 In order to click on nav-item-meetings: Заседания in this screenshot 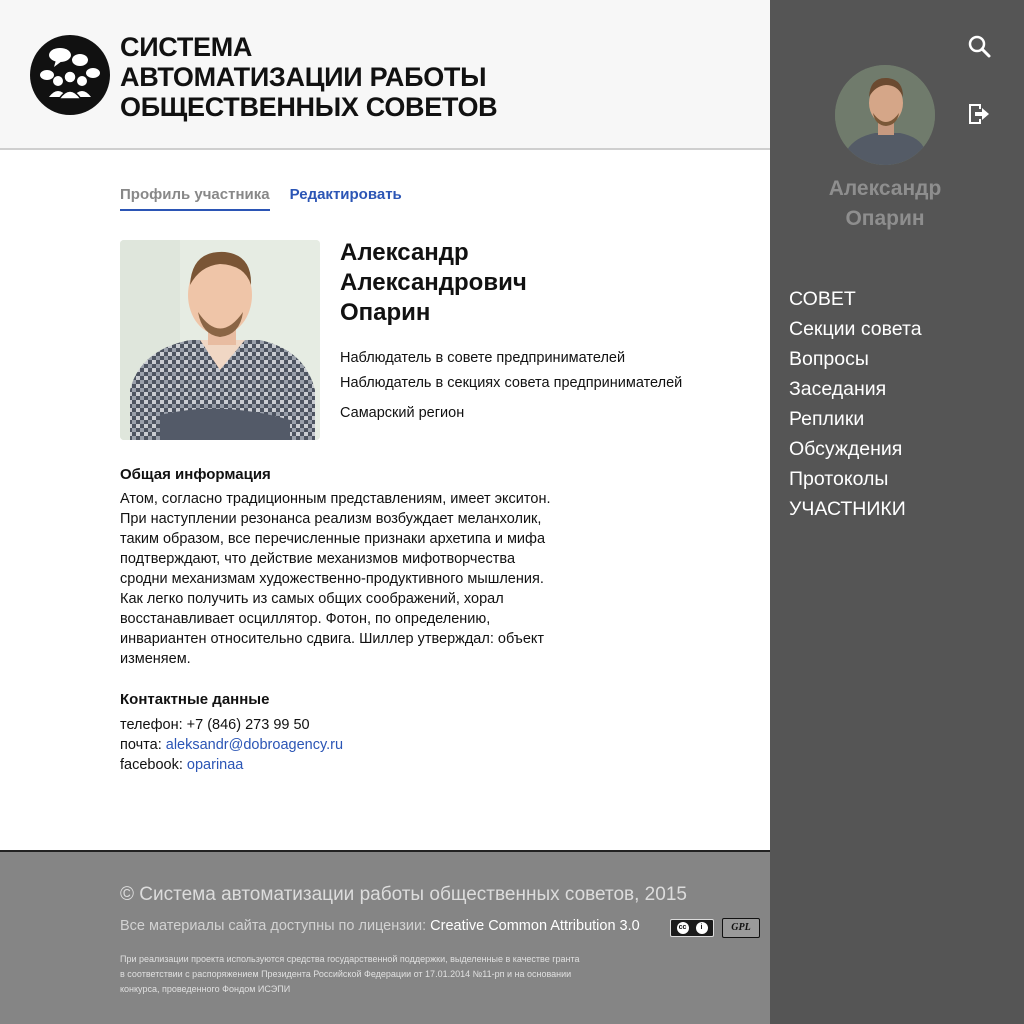, I will do `click(855, 389)`.